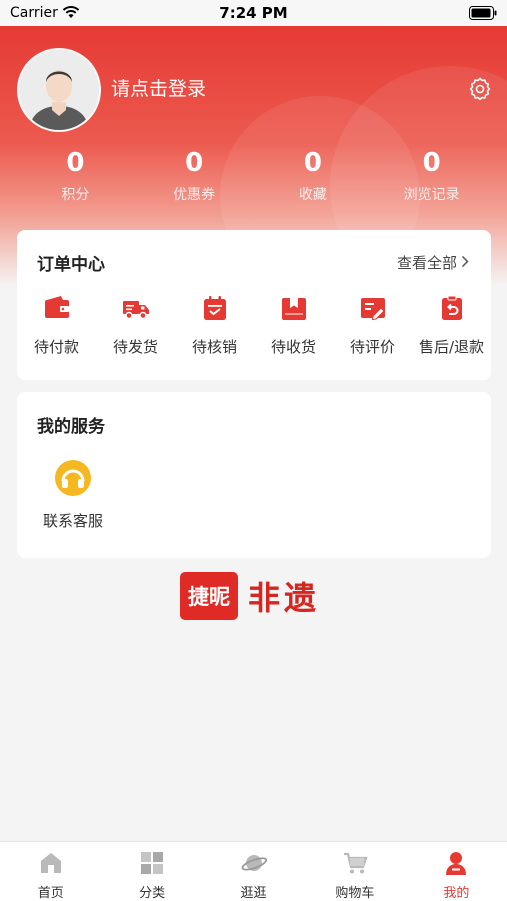 This screenshot has height=901, width=507. What do you see at coordinates (152, 863) in the screenshot?
I see `category-icon` at bounding box center [152, 863].